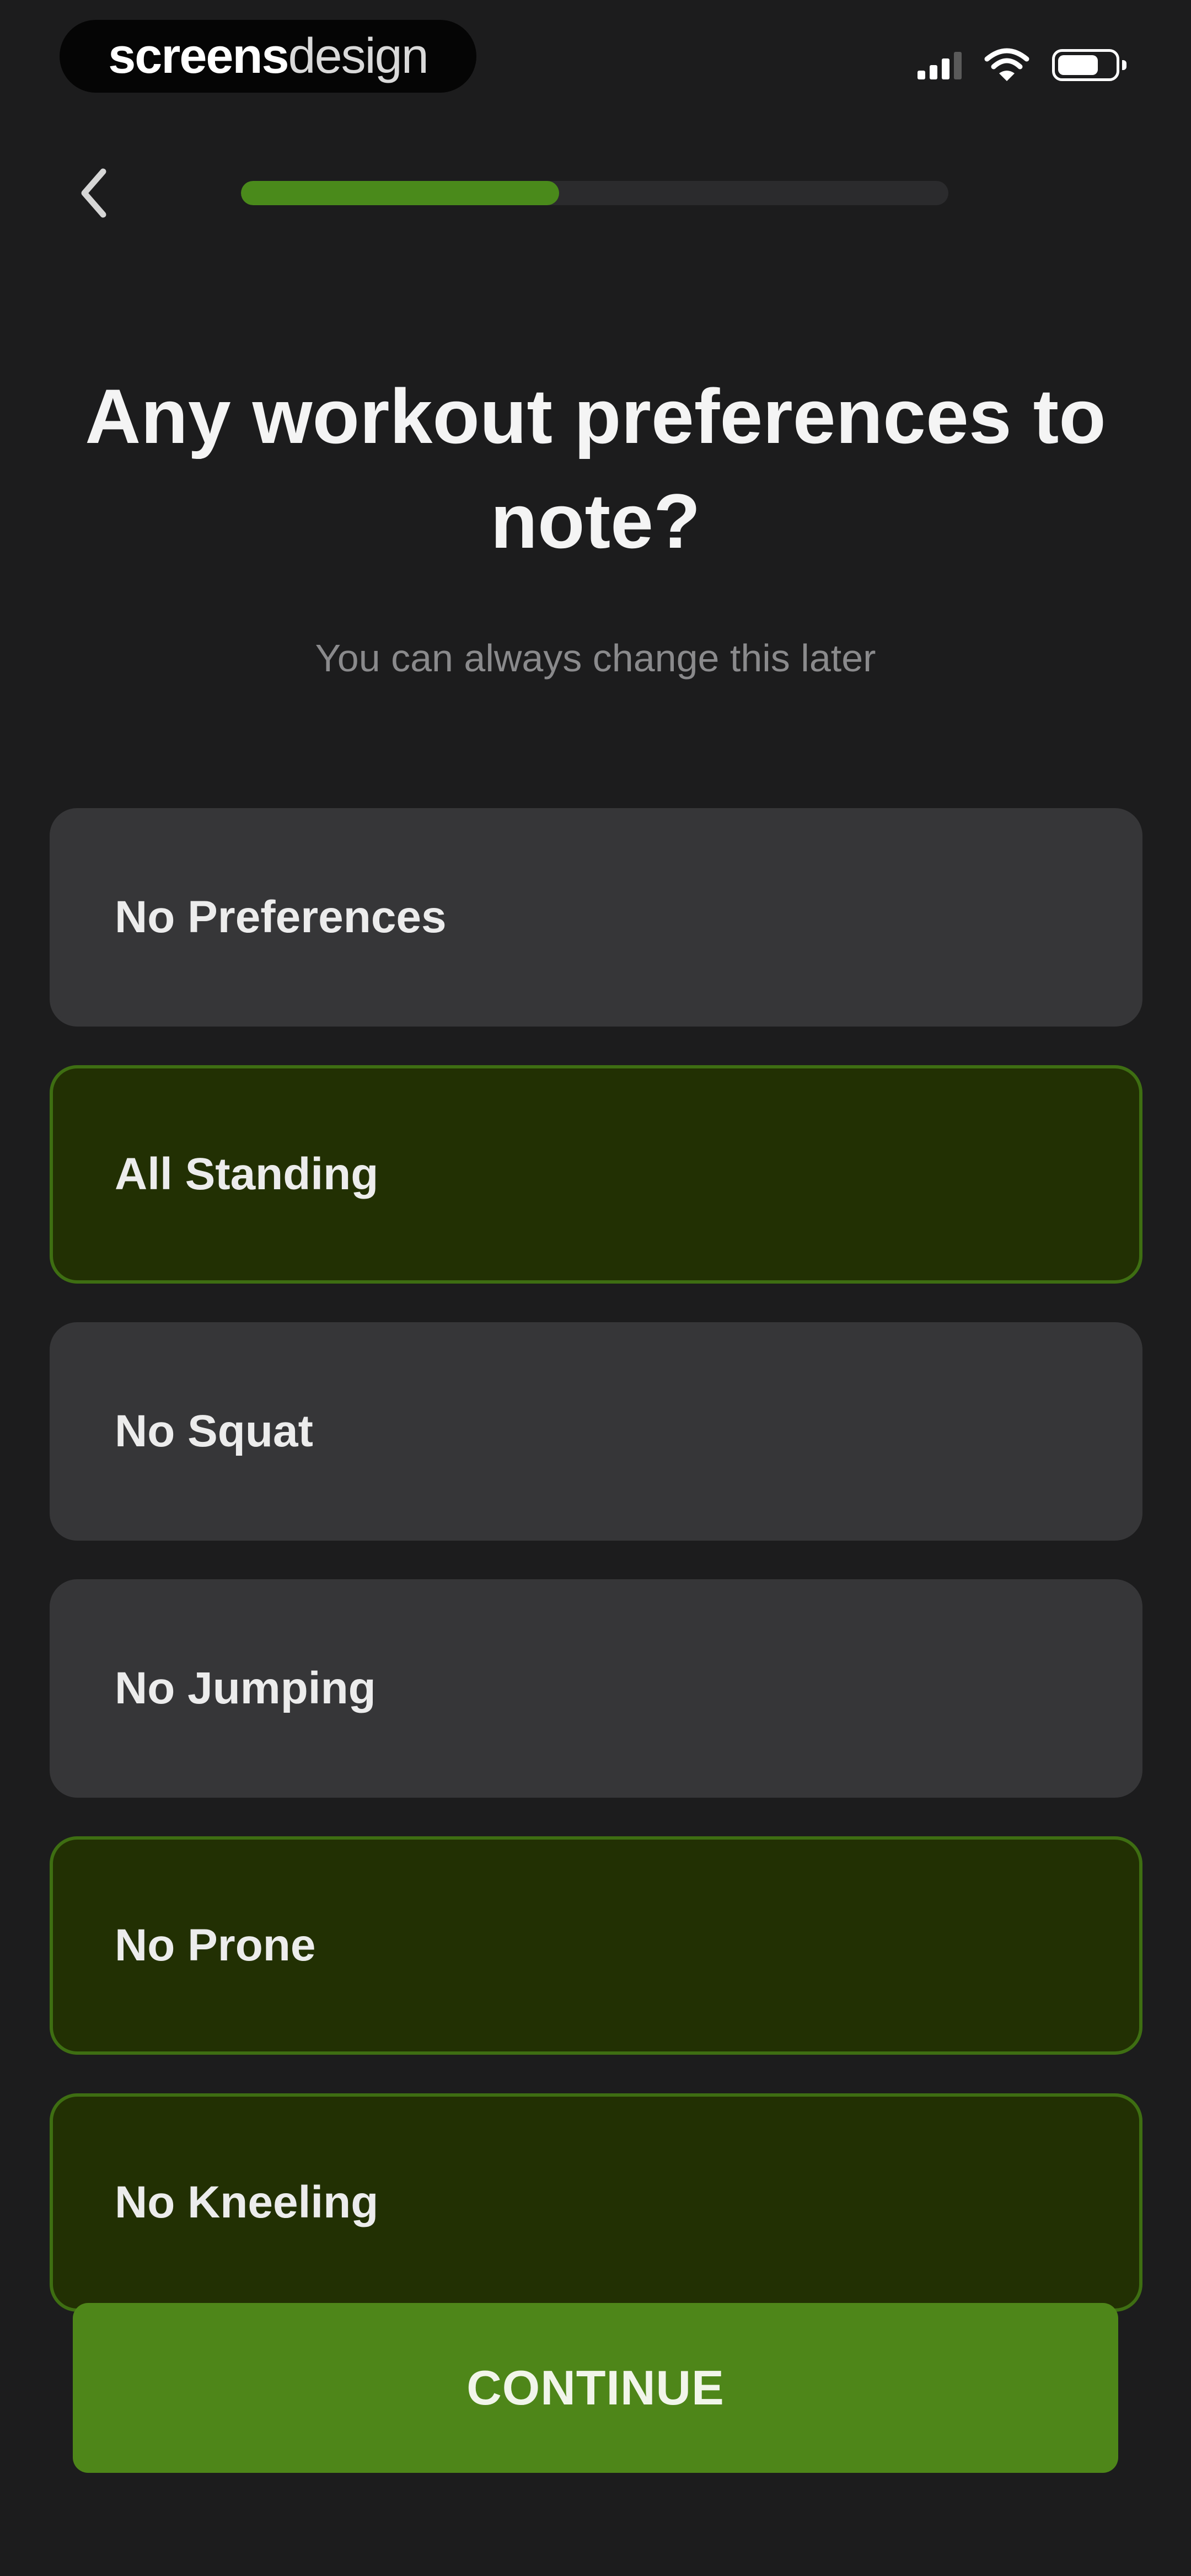 The image size is (1191, 2576). I want to click on option-label: No Squat, so click(214, 1431).